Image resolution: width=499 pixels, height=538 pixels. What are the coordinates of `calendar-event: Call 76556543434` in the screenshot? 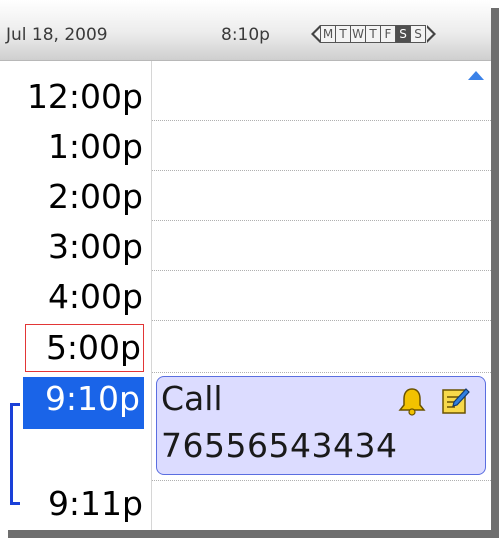 It's located at (321, 425).